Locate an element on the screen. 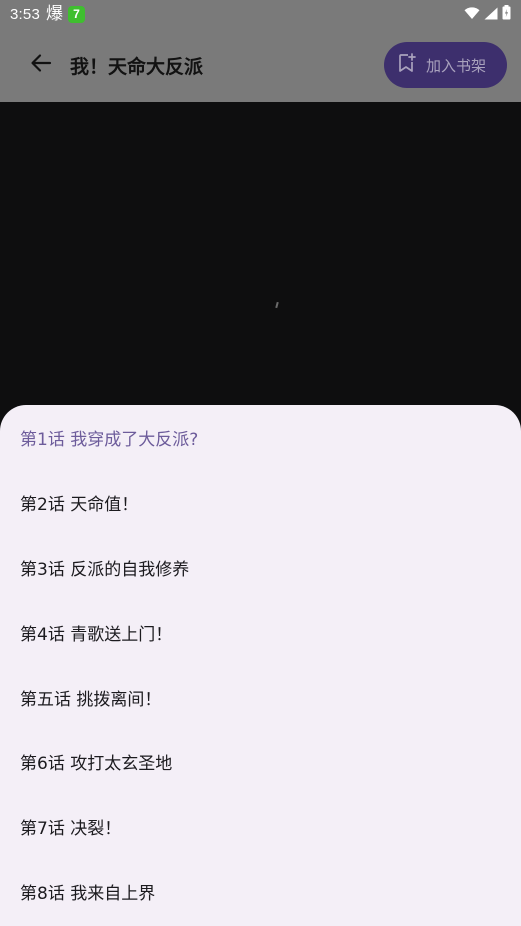 This screenshot has height=926, width=521. back-button is located at coordinates (41, 65).